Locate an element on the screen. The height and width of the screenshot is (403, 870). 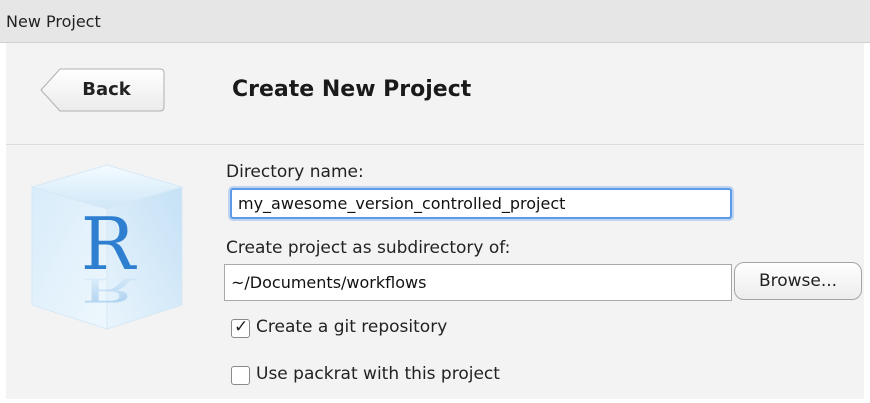
back-button-label: Back is located at coordinates (106, 89).